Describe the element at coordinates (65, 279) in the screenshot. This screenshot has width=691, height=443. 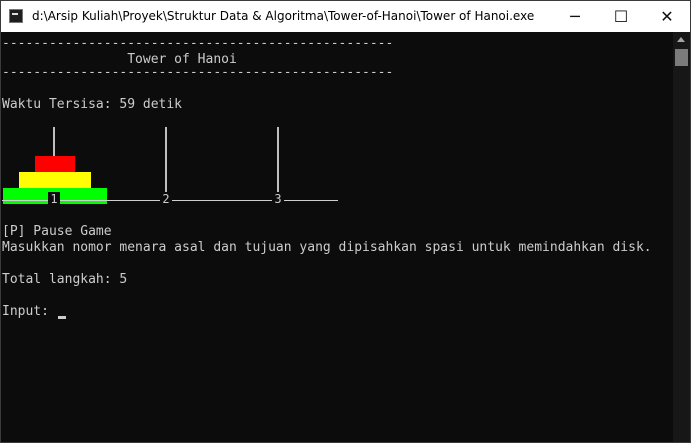
I see `total-steps: Total langkah: 5` at that location.